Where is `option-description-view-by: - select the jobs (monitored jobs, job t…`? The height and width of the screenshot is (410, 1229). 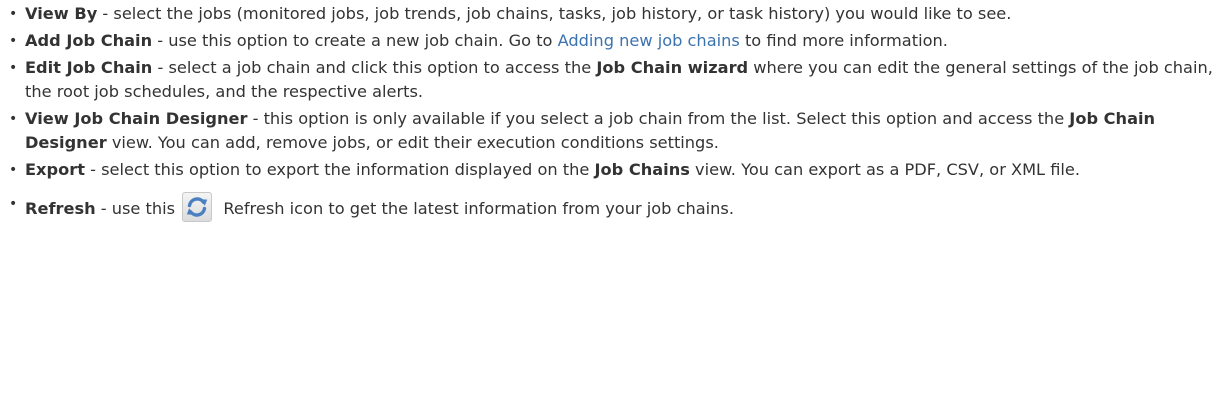
option-description-view-by: - select the jobs (monitored jobs, job t… is located at coordinates (554, 13).